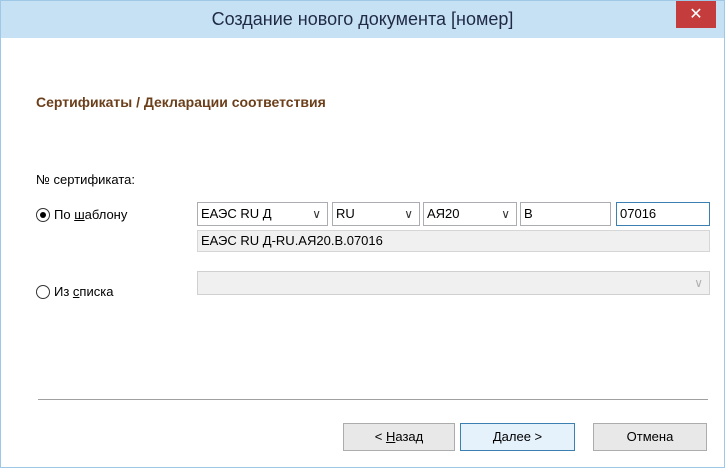 The height and width of the screenshot is (468, 725). I want to click on radio-by-template: По шаблону, so click(81, 214).